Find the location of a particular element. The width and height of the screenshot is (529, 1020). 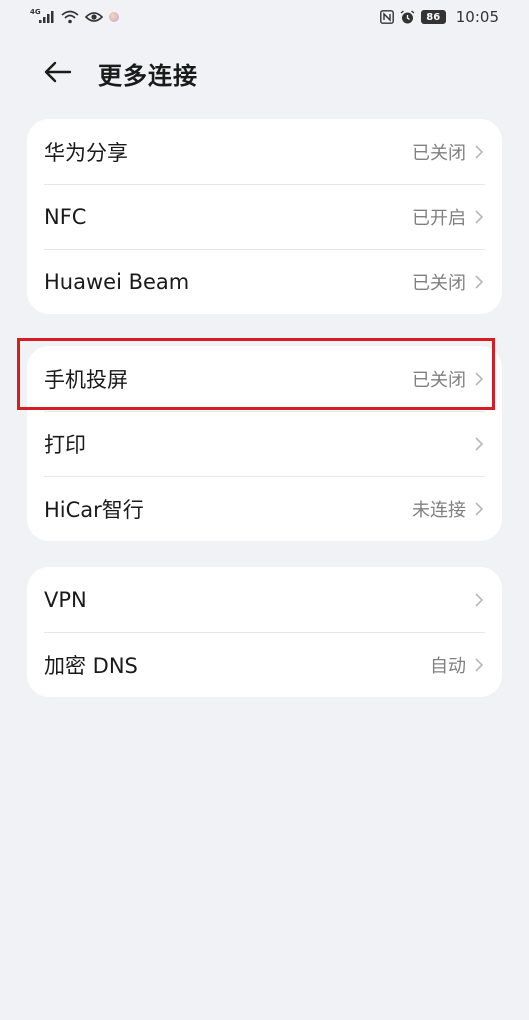

row-label: VPN is located at coordinates (65, 599).